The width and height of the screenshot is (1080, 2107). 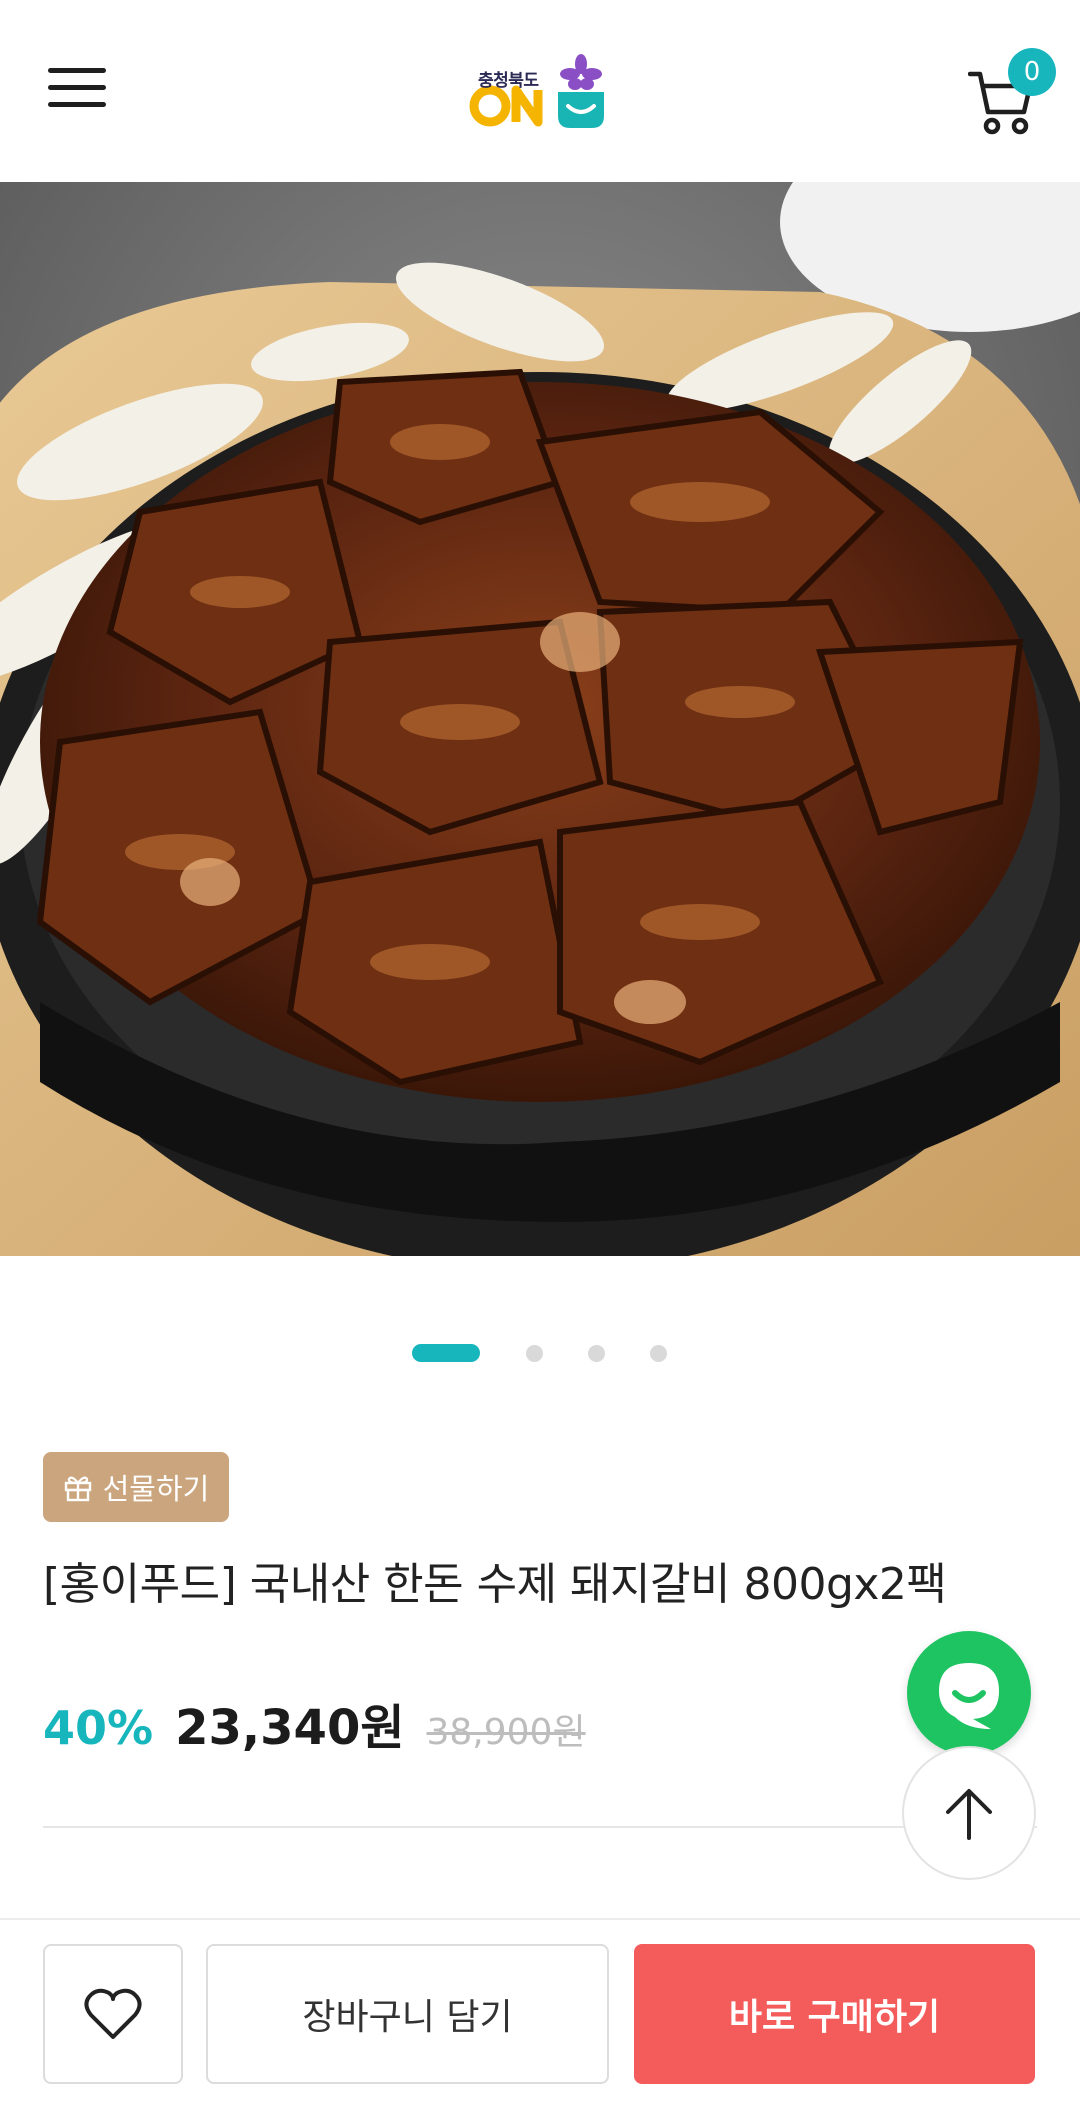 I want to click on discount-rate: 40%, so click(x=98, y=1728).